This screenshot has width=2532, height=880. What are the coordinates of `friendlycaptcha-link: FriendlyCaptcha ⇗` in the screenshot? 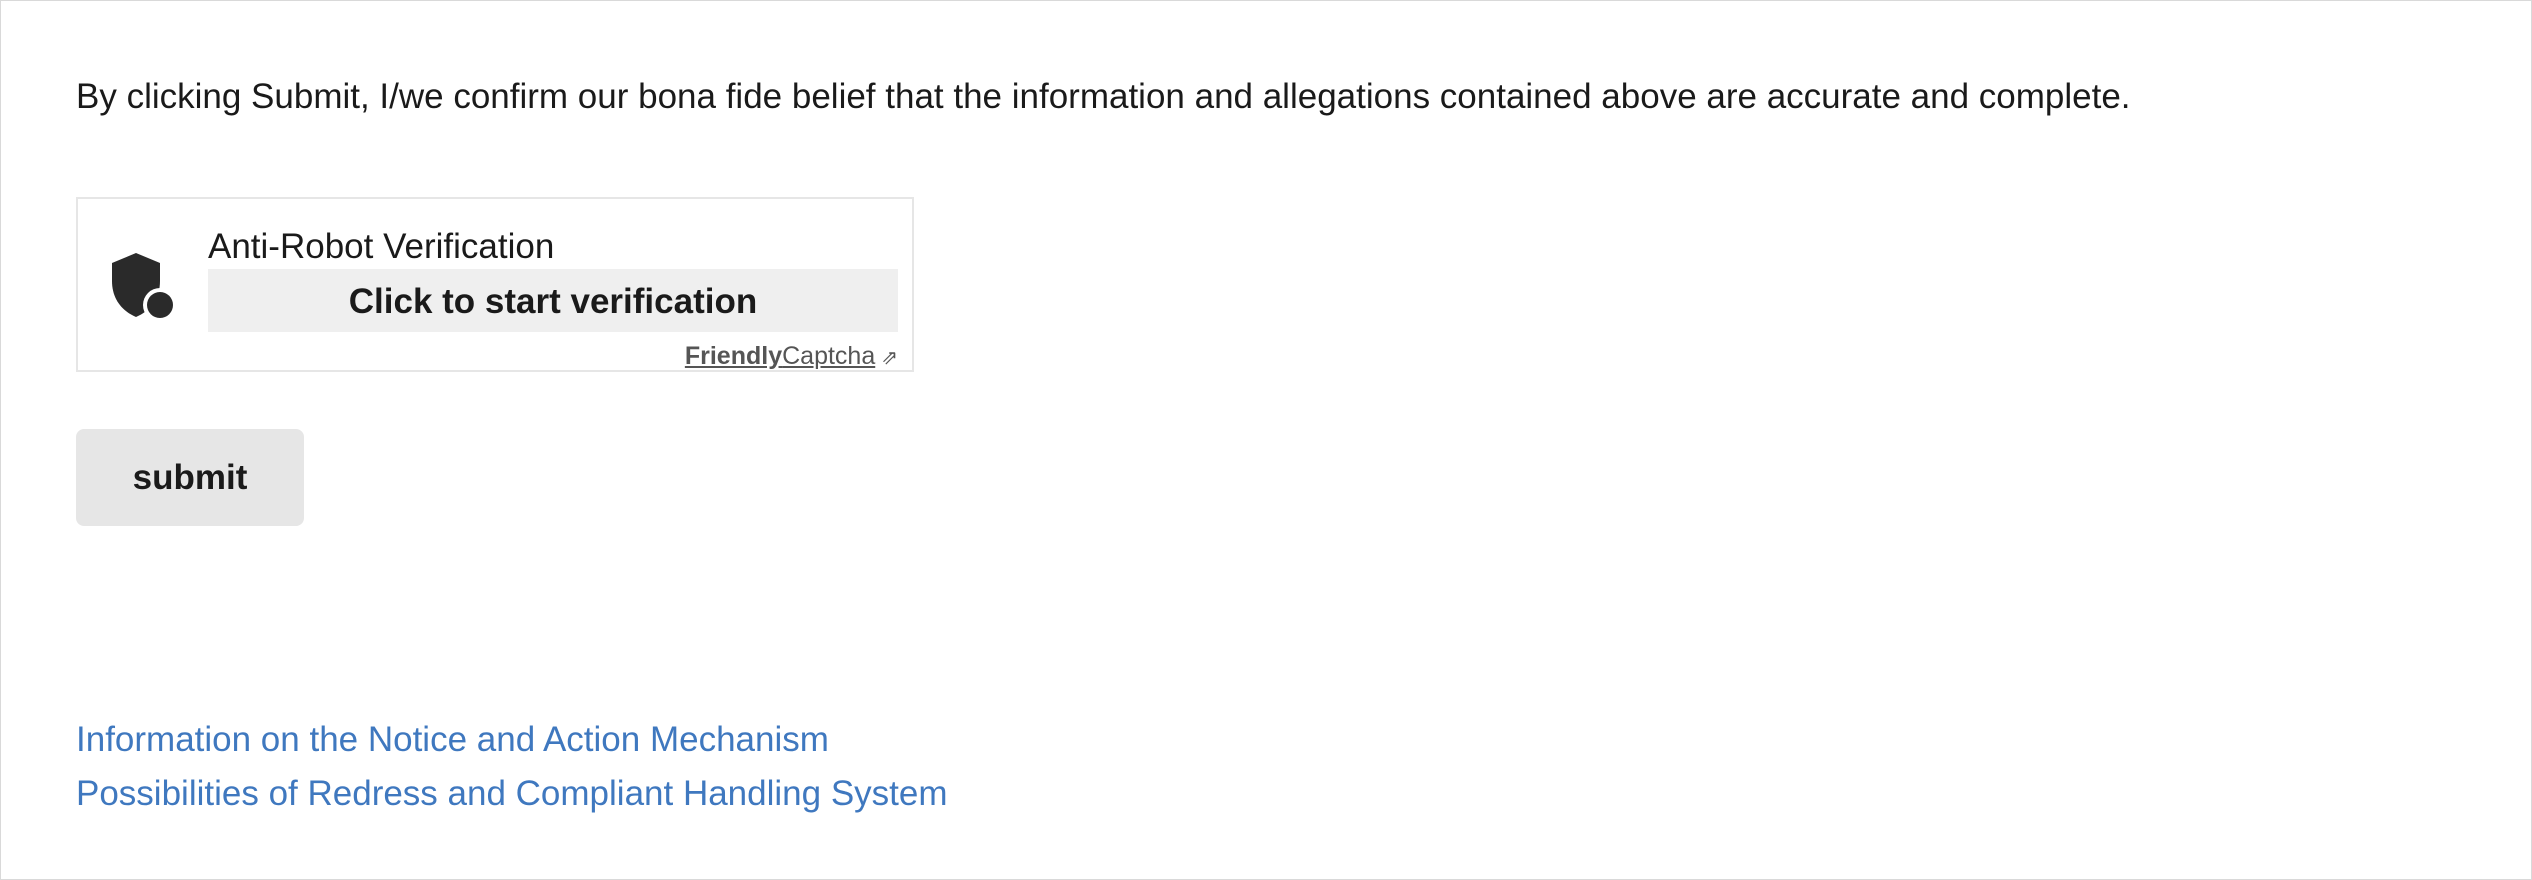 It's located at (791, 357).